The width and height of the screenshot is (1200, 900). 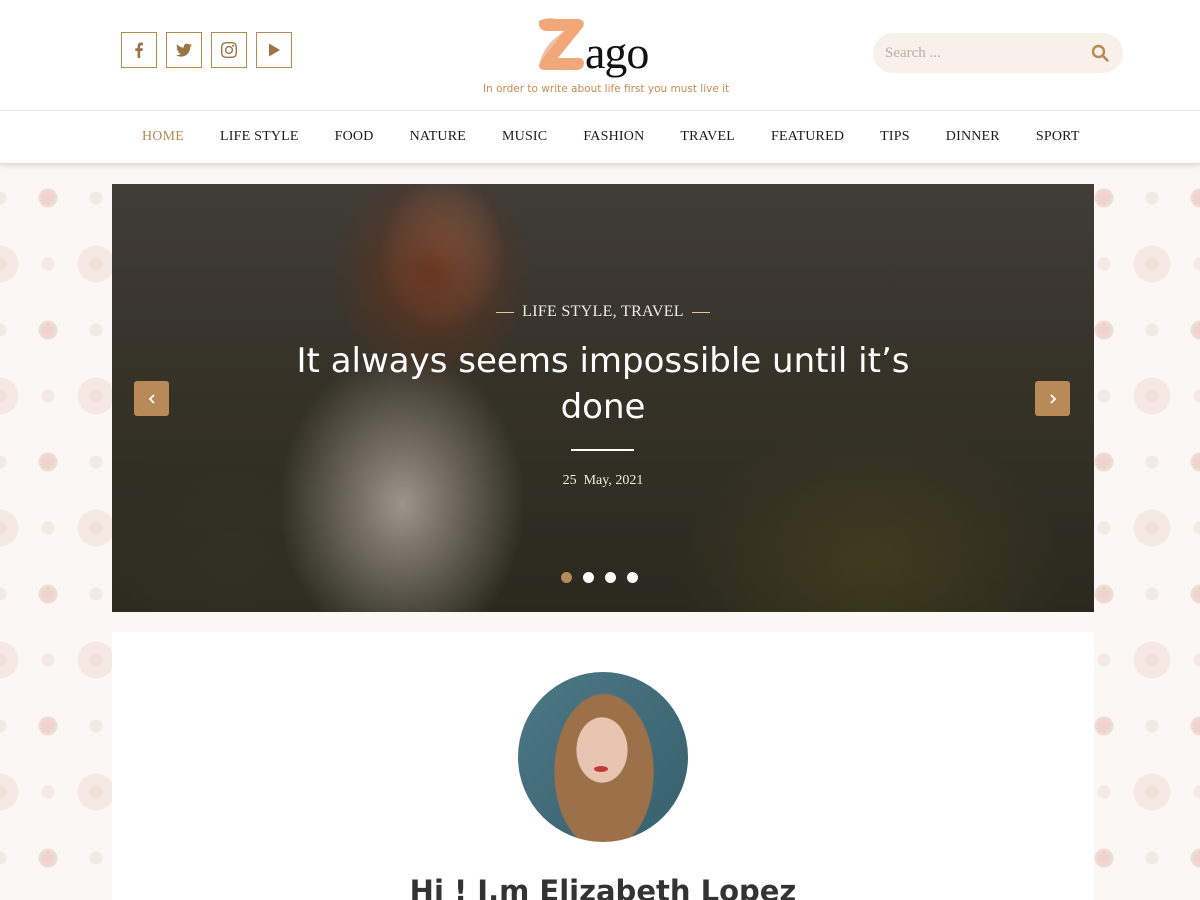 I want to click on category-dash-right, so click(x=700, y=312).